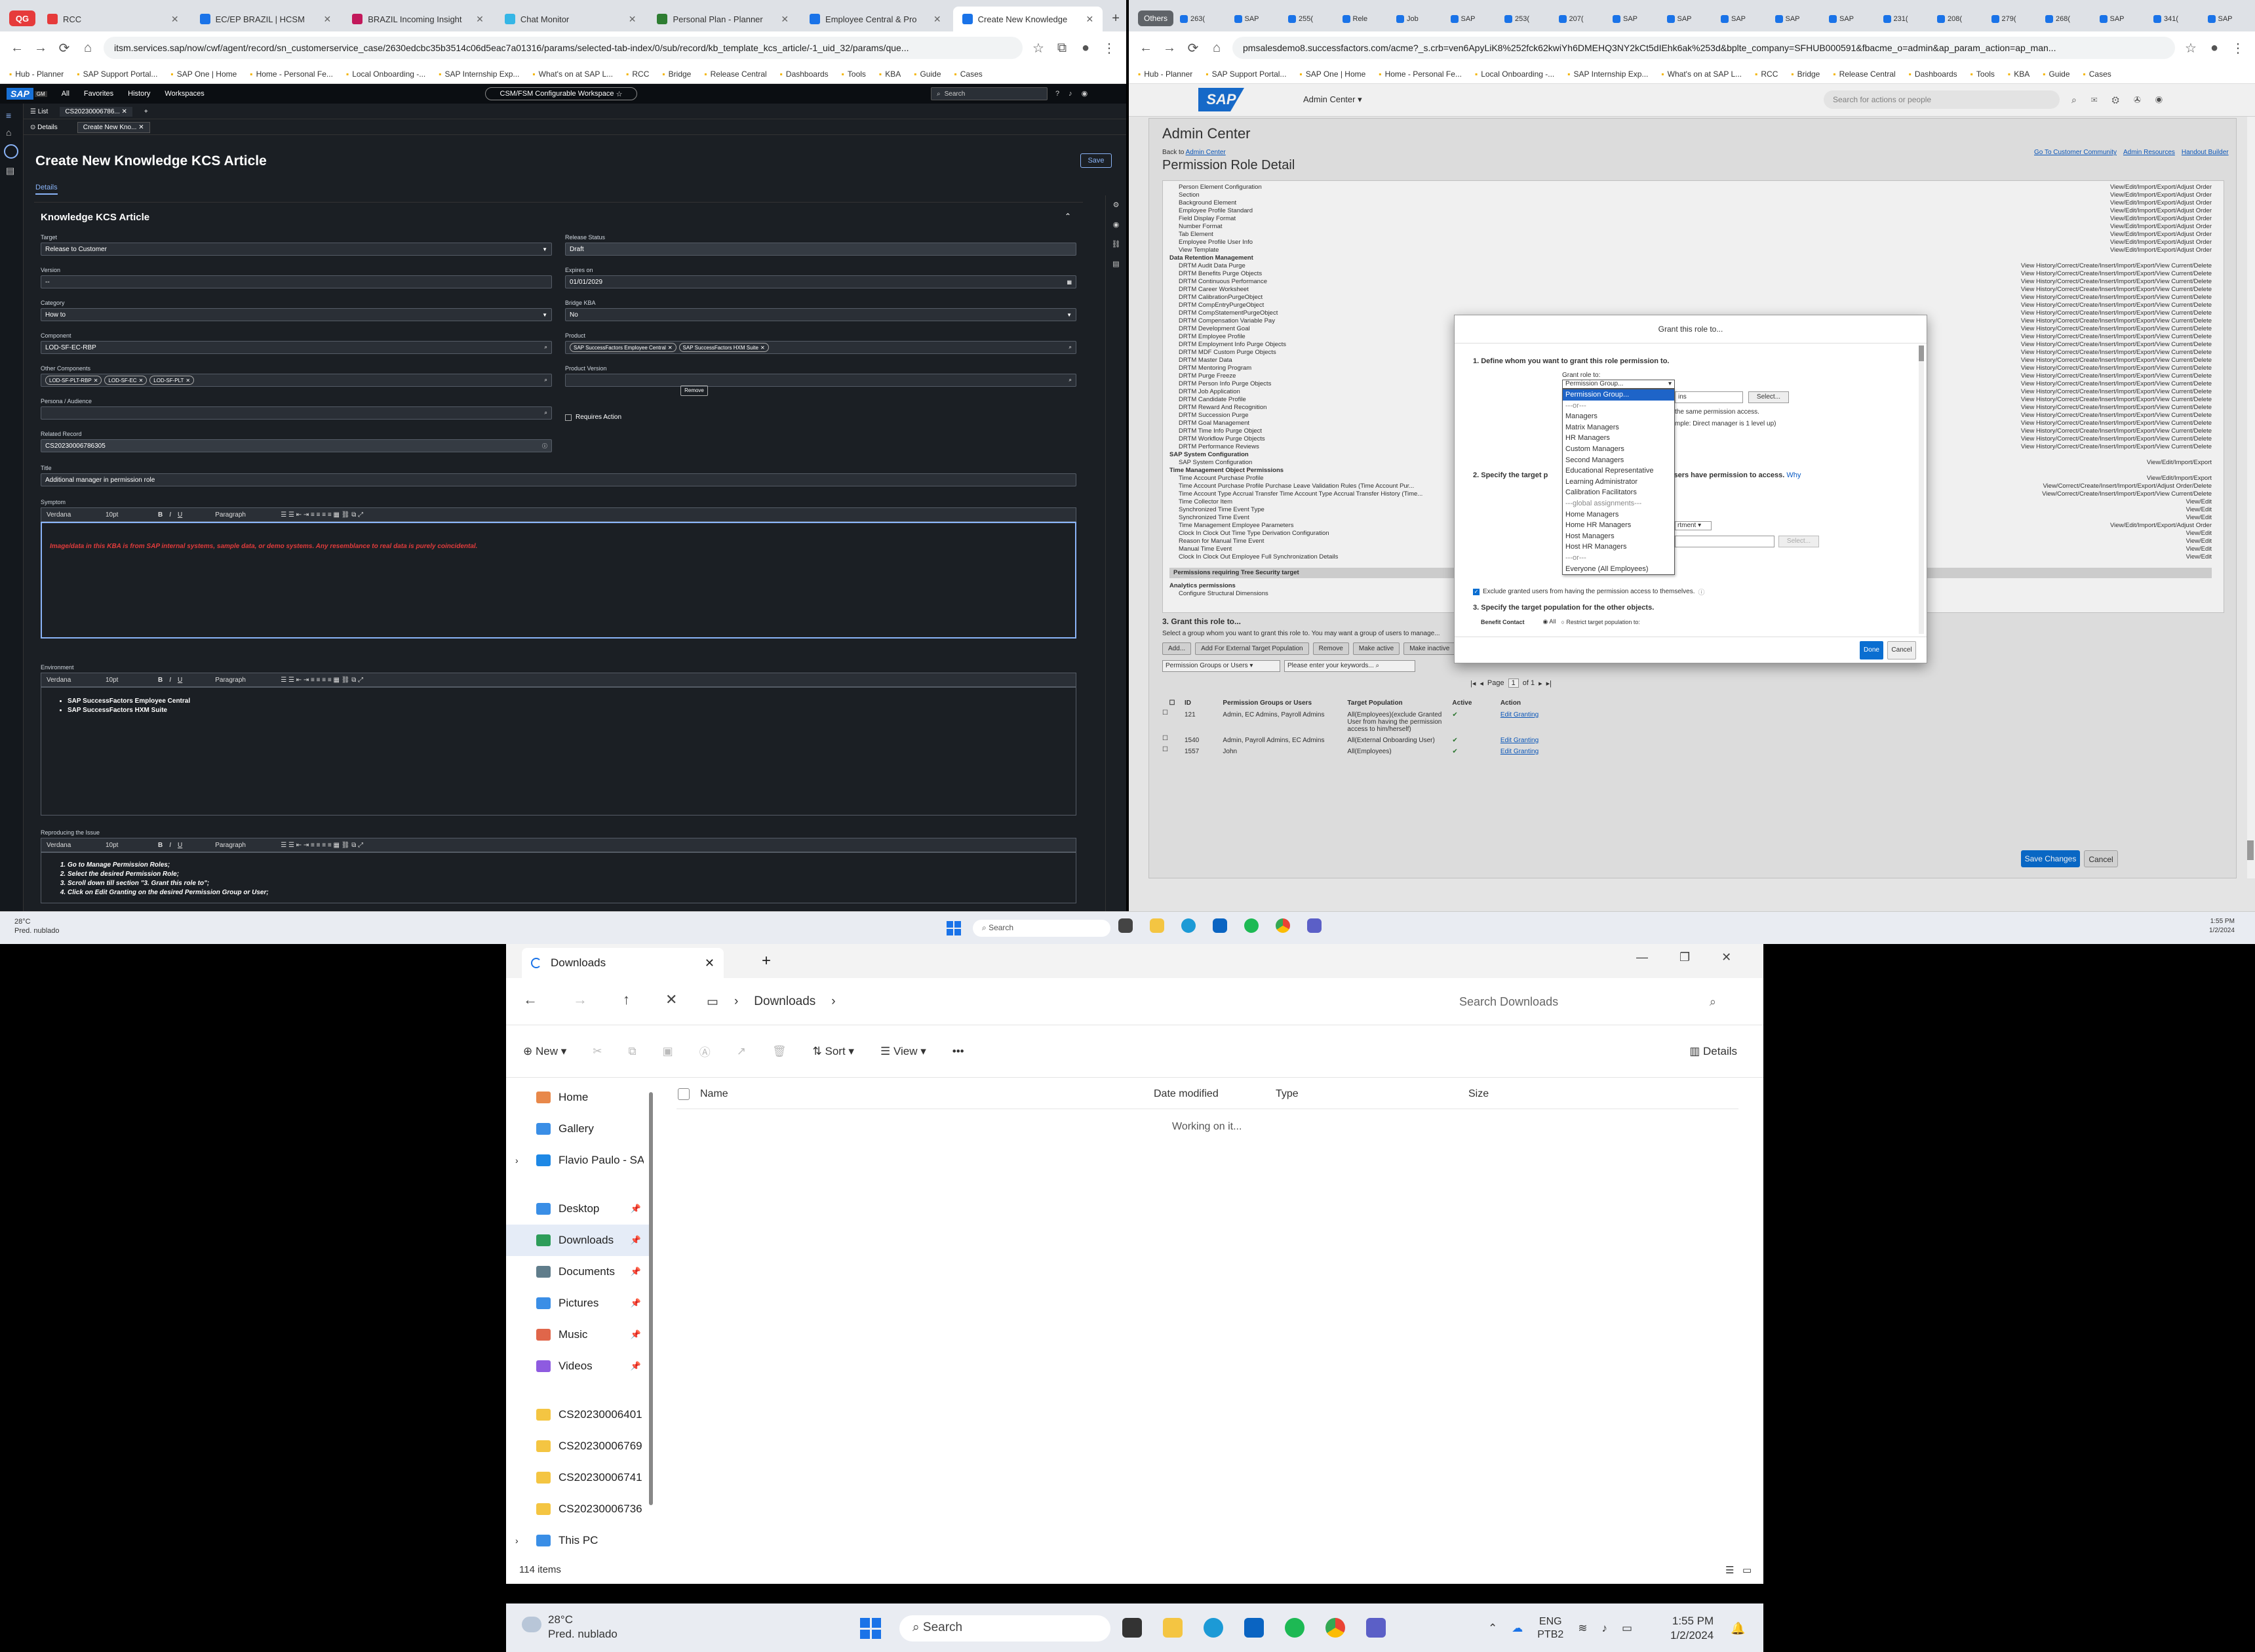 Image resolution: width=2255 pixels, height=1652 pixels. I want to click on rail-inbox-icon: ▤, so click(11, 170).